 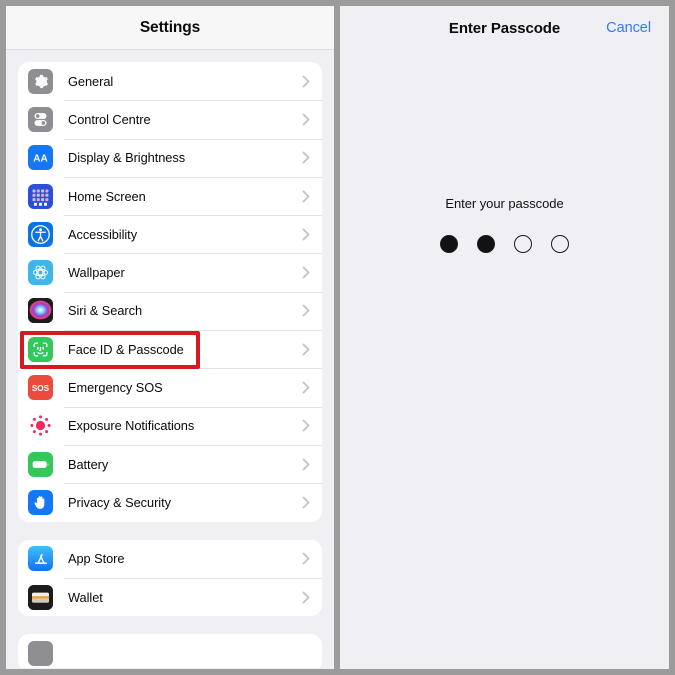 I want to click on sidebar-item-face-id-passcode: Face ID & Passcode, so click(x=170, y=349).